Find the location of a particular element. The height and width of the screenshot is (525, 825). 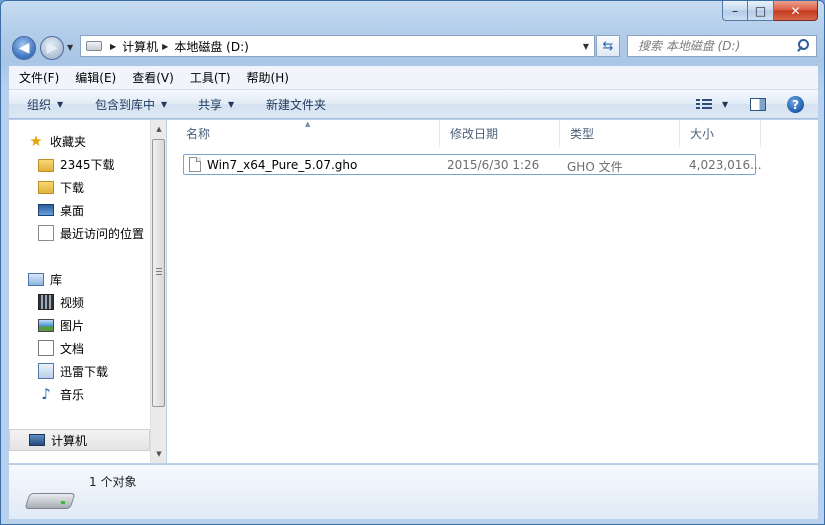

scrollbar-thumb is located at coordinates (158, 273).